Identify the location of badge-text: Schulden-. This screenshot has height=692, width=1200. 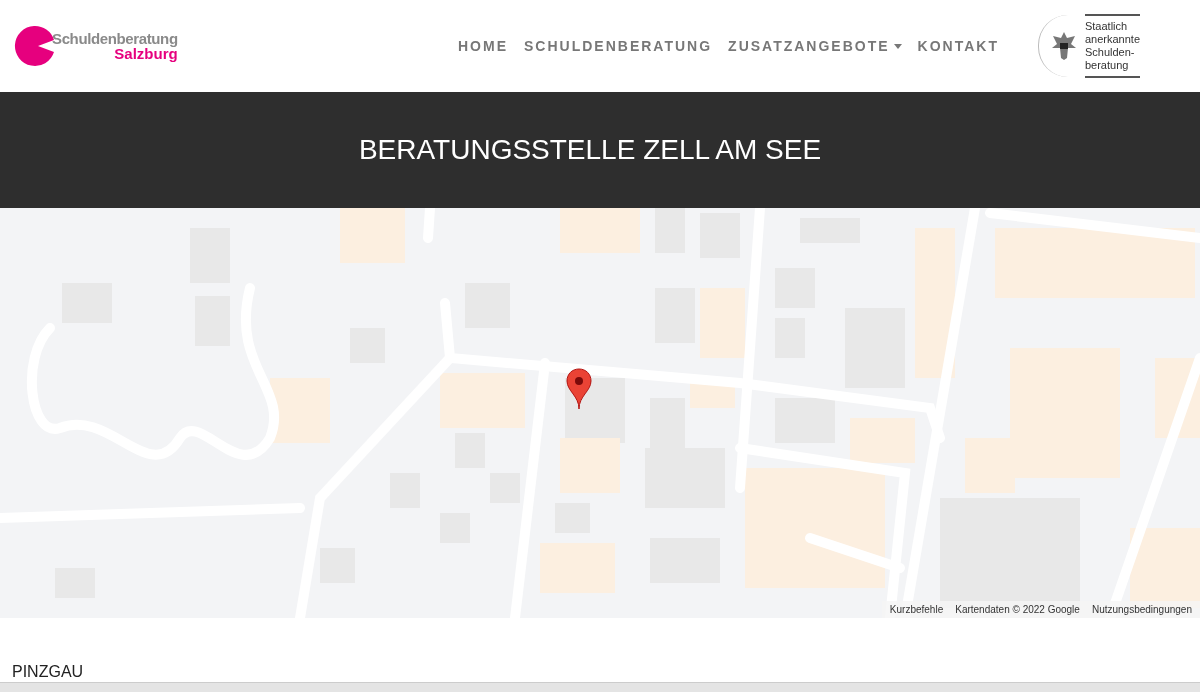
(1110, 52).